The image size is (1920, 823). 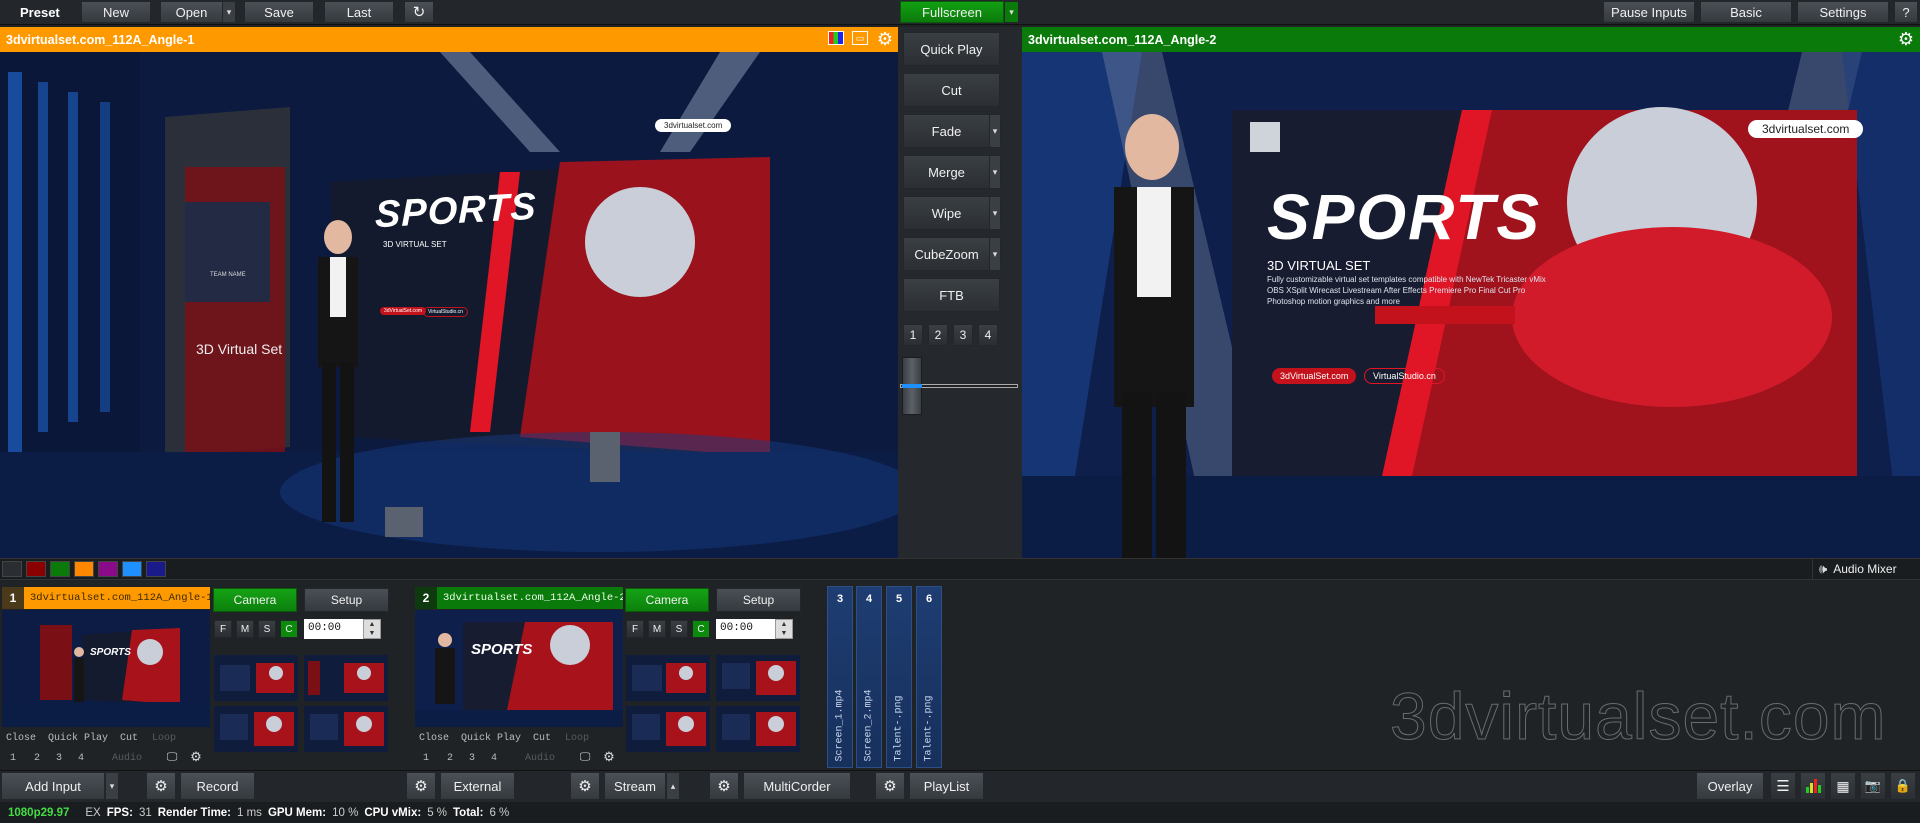 I want to click on input-1-c-button: C, so click(x=289, y=629).